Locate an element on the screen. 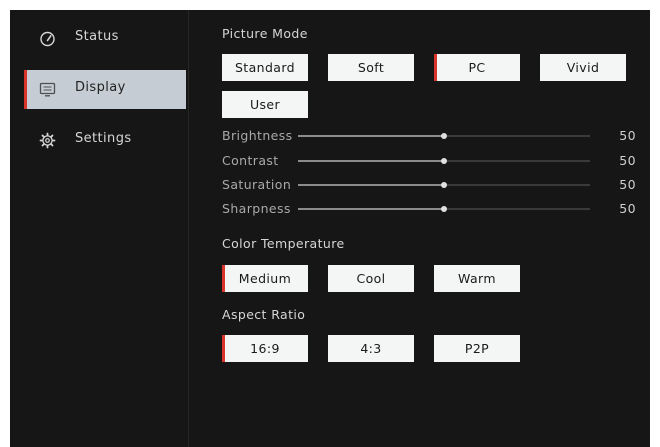 The width and height of the screenshot is (660, 447). picture-mode-option-soft: Soft is located at coordinates (371, 67).